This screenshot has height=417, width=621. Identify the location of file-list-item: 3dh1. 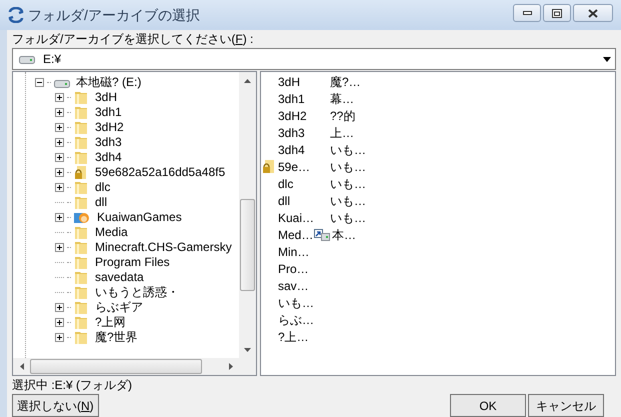
(291, 99).